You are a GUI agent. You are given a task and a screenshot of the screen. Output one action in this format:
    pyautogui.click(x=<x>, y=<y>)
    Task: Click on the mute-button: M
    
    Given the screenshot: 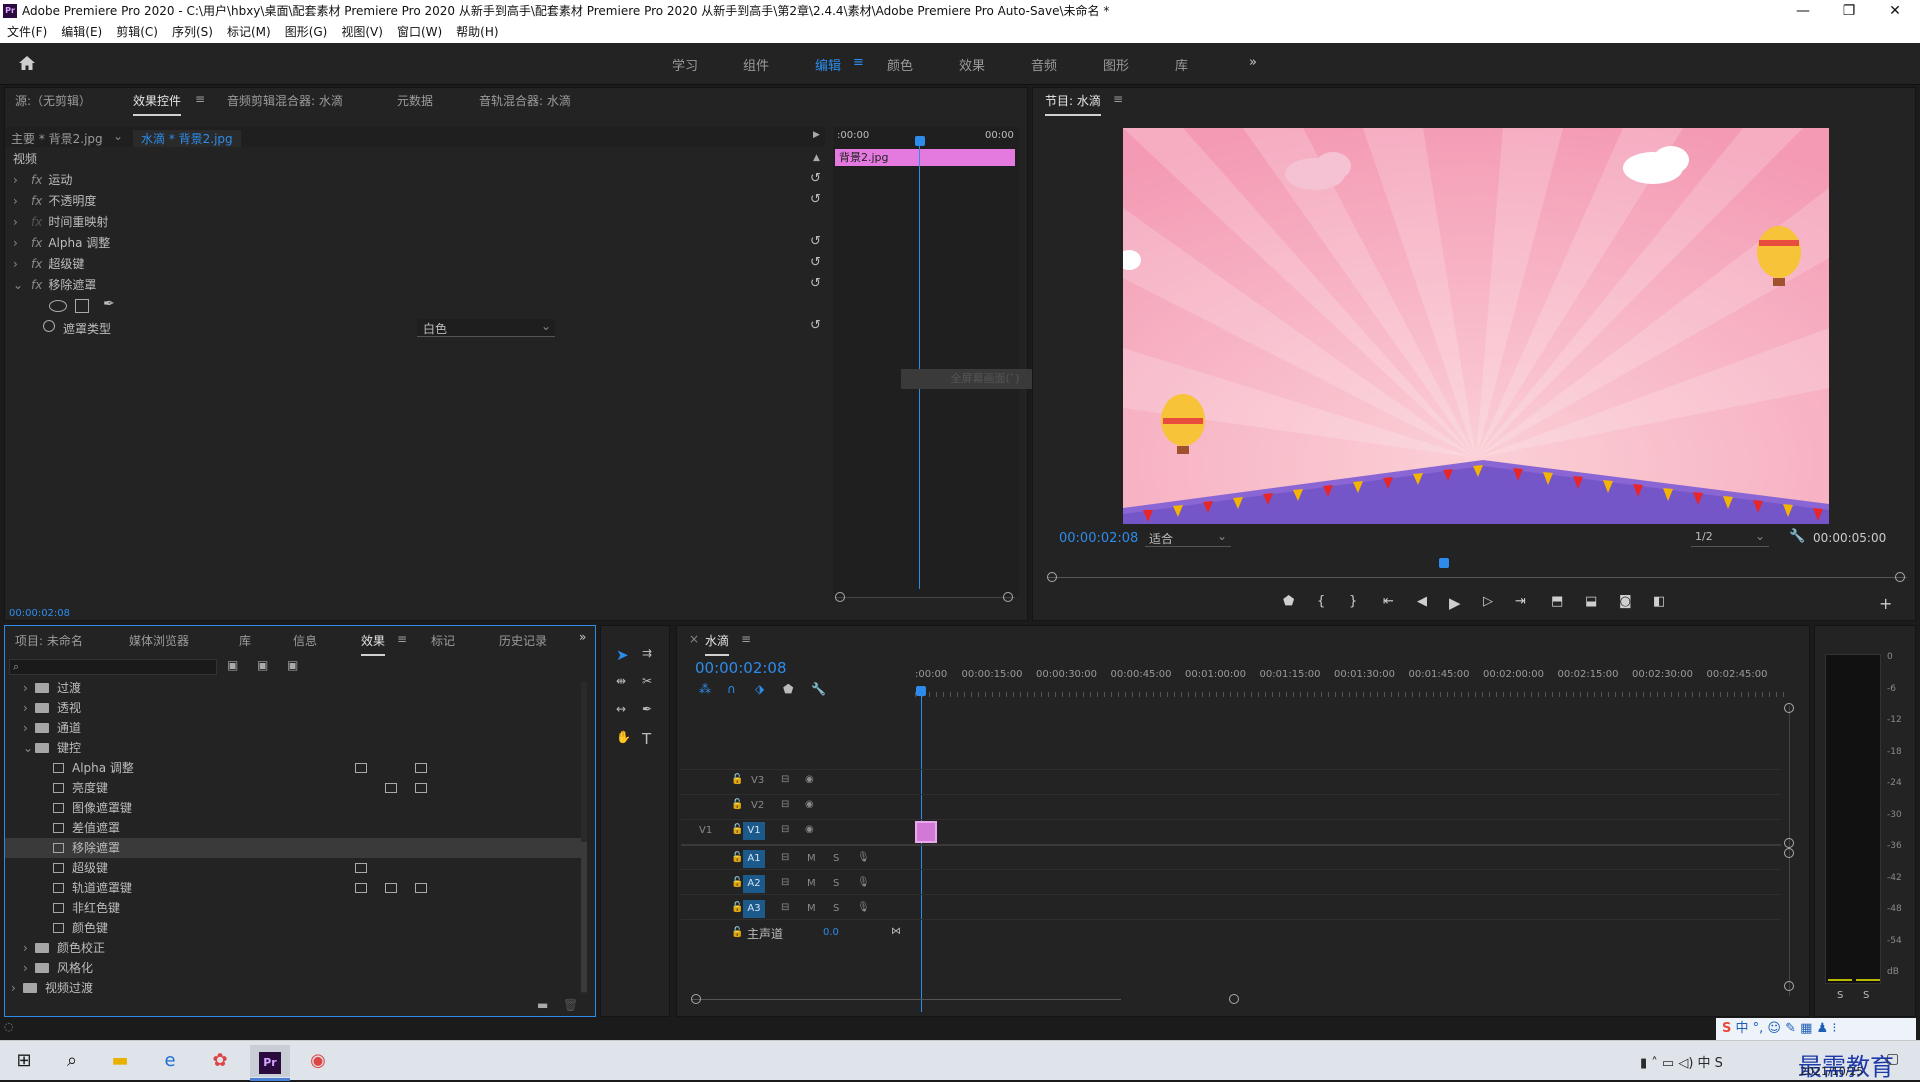 What is the action you would take?
    pyautogui.click(x=811, y=883)
    